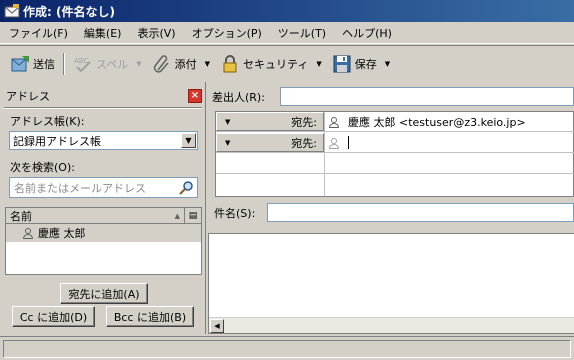 Image resolution: width=574 pixels, height=360 pixels. What do you see at coordinates (42, 167) in the screenshot?
I see `search-label: 次を検索(O):` at bounding box center [42, 167].